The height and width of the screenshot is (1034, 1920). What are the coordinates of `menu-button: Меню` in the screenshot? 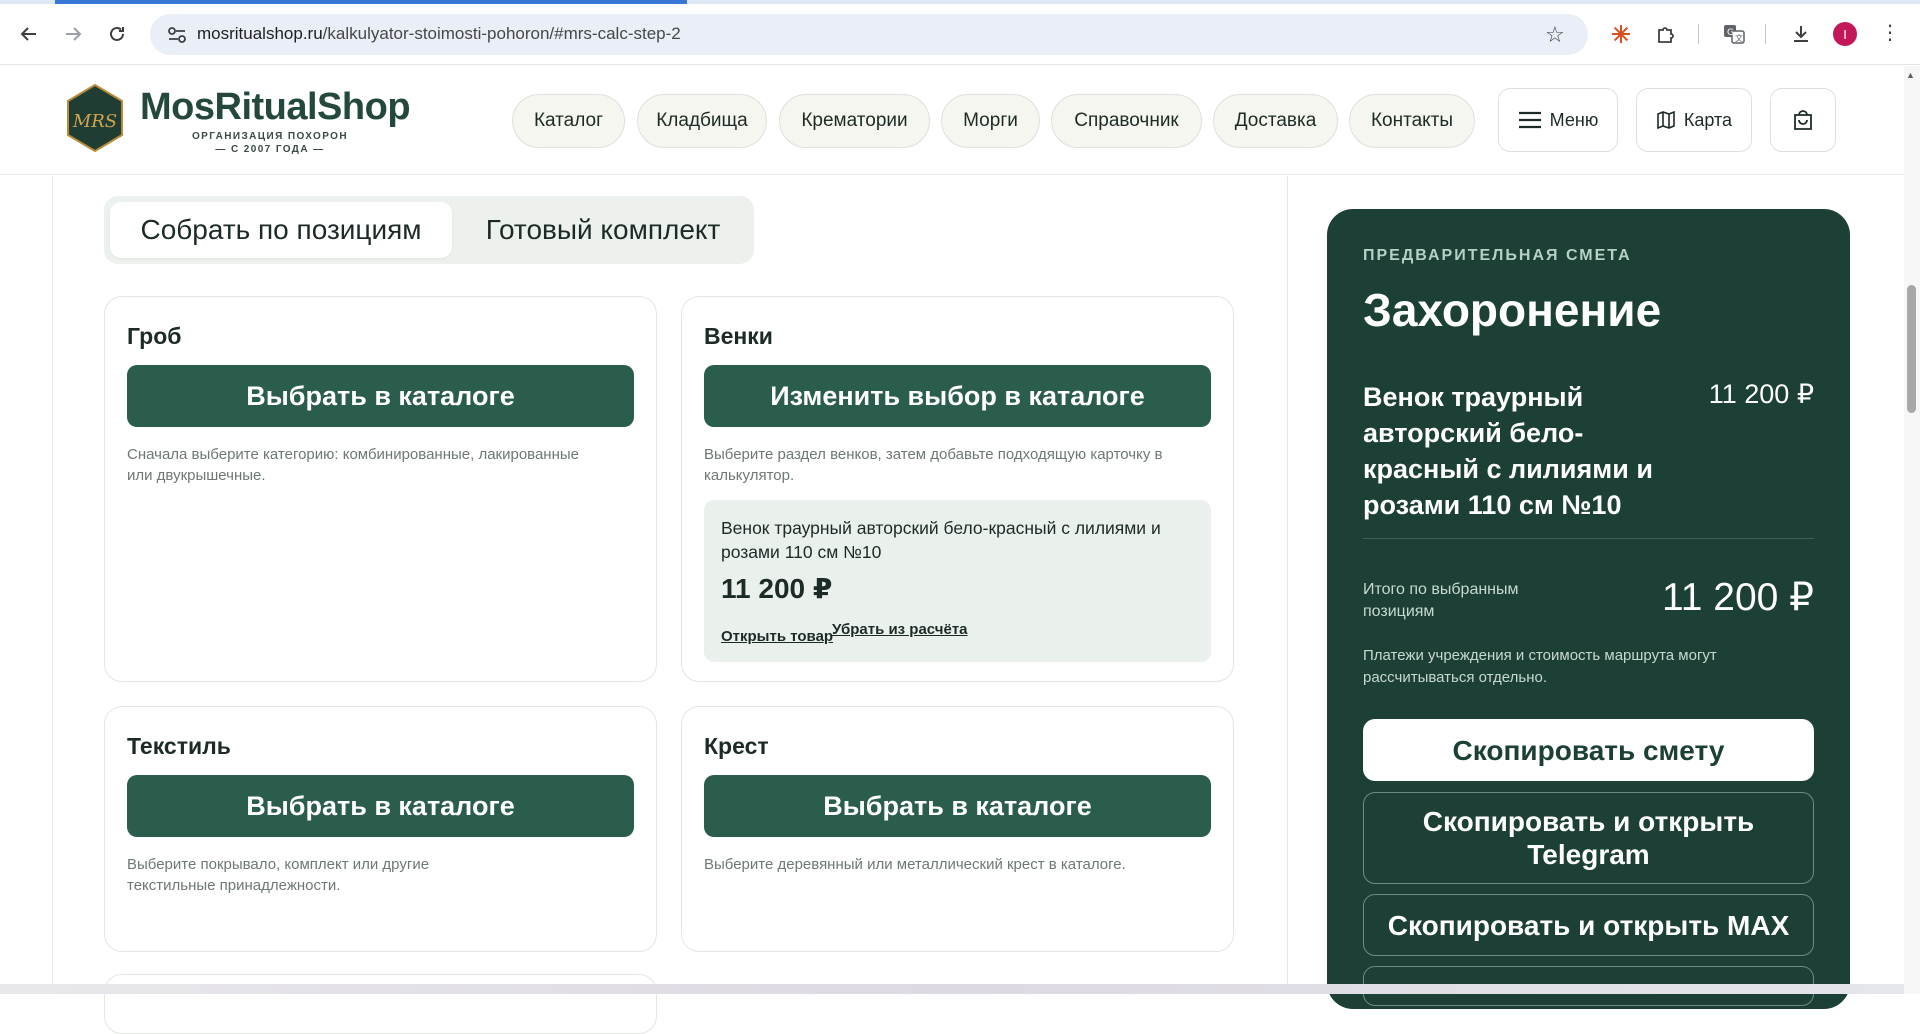 It's located at (1558, 120).